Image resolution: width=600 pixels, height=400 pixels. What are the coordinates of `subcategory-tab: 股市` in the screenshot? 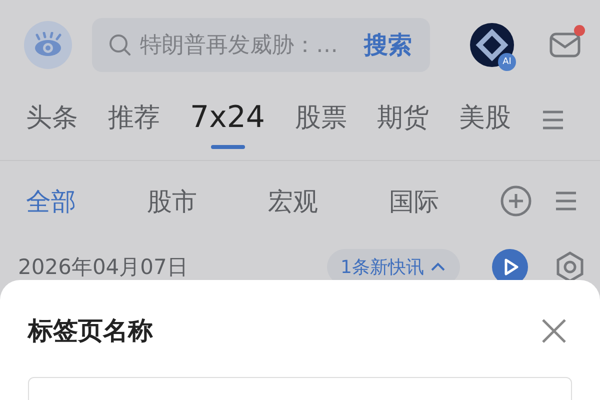 It's located at (207, 201).